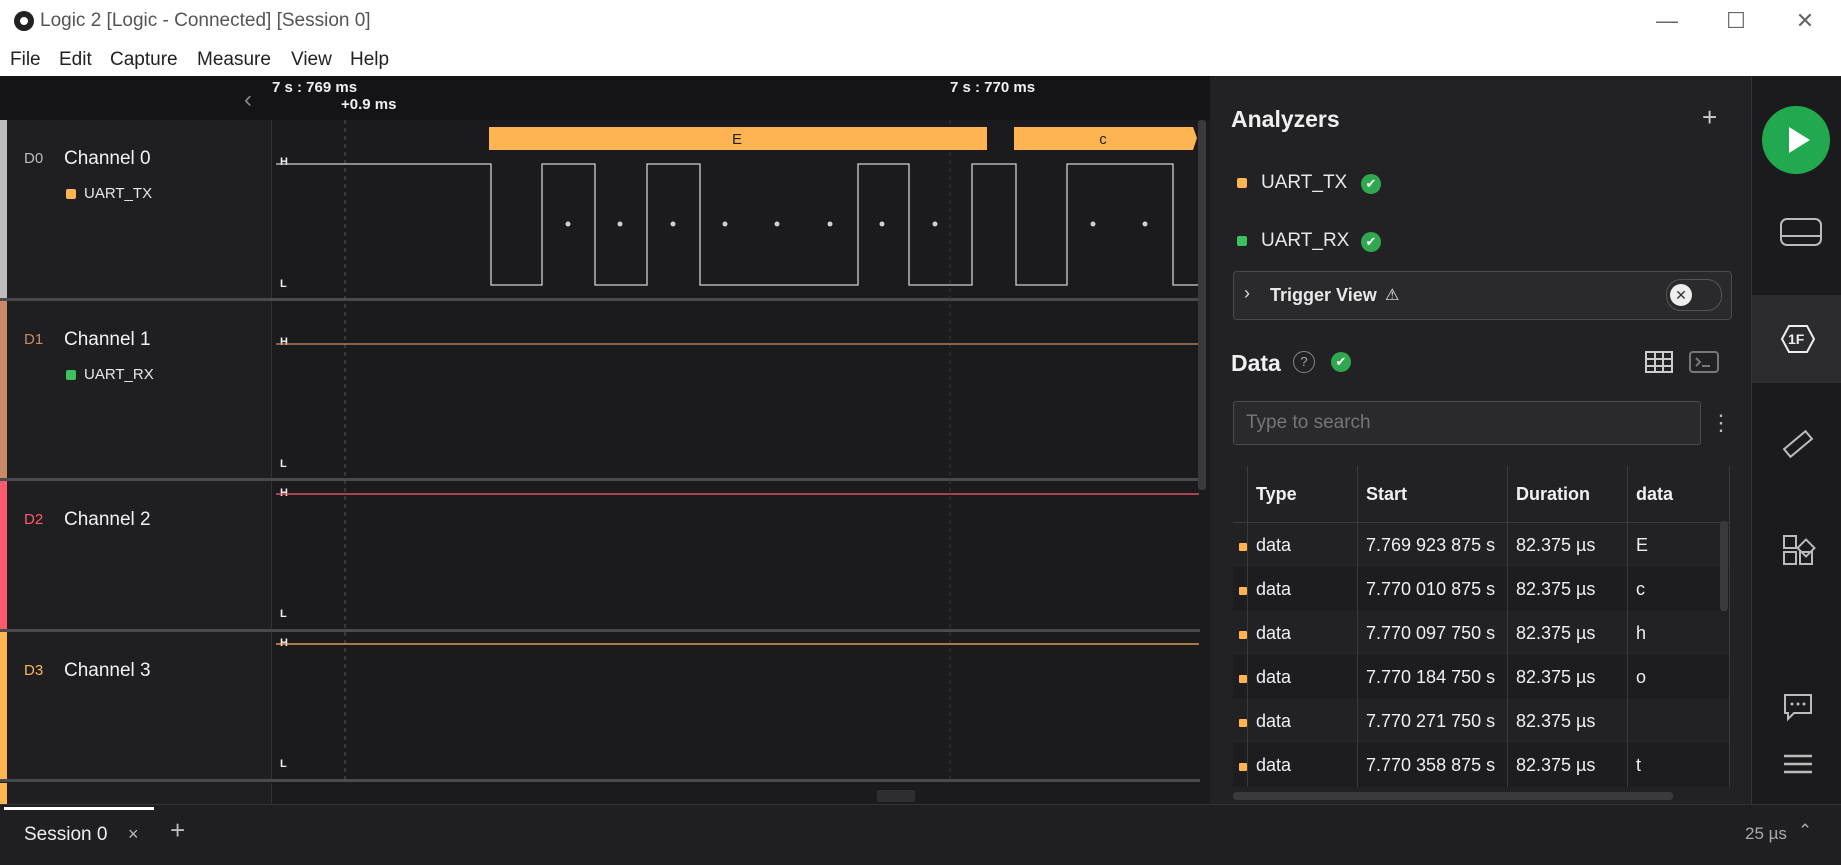  Describe the element at coordinates (34, 670) in the screenshot. I see `channel-3-id: D3` at that location.